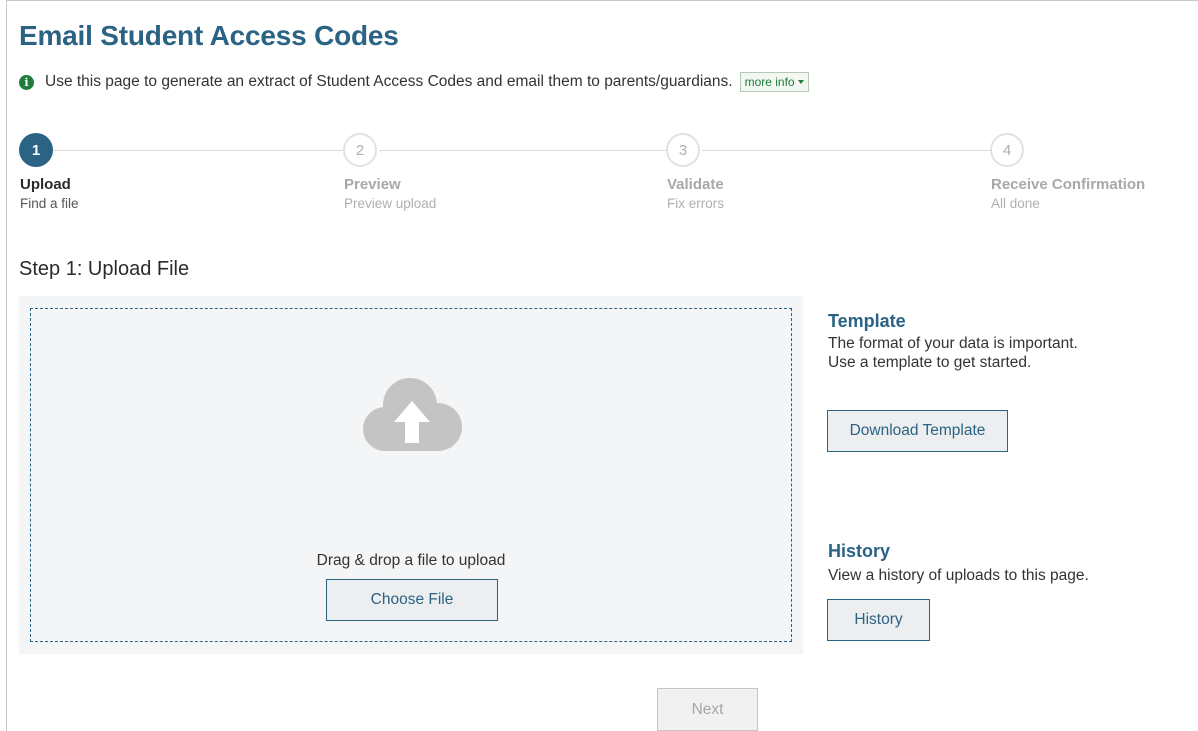  What do you see at coordinates (1015, 203) in the screenshot?
I see `step-4-subtitle: All done` at bounding box center [1015, 203].